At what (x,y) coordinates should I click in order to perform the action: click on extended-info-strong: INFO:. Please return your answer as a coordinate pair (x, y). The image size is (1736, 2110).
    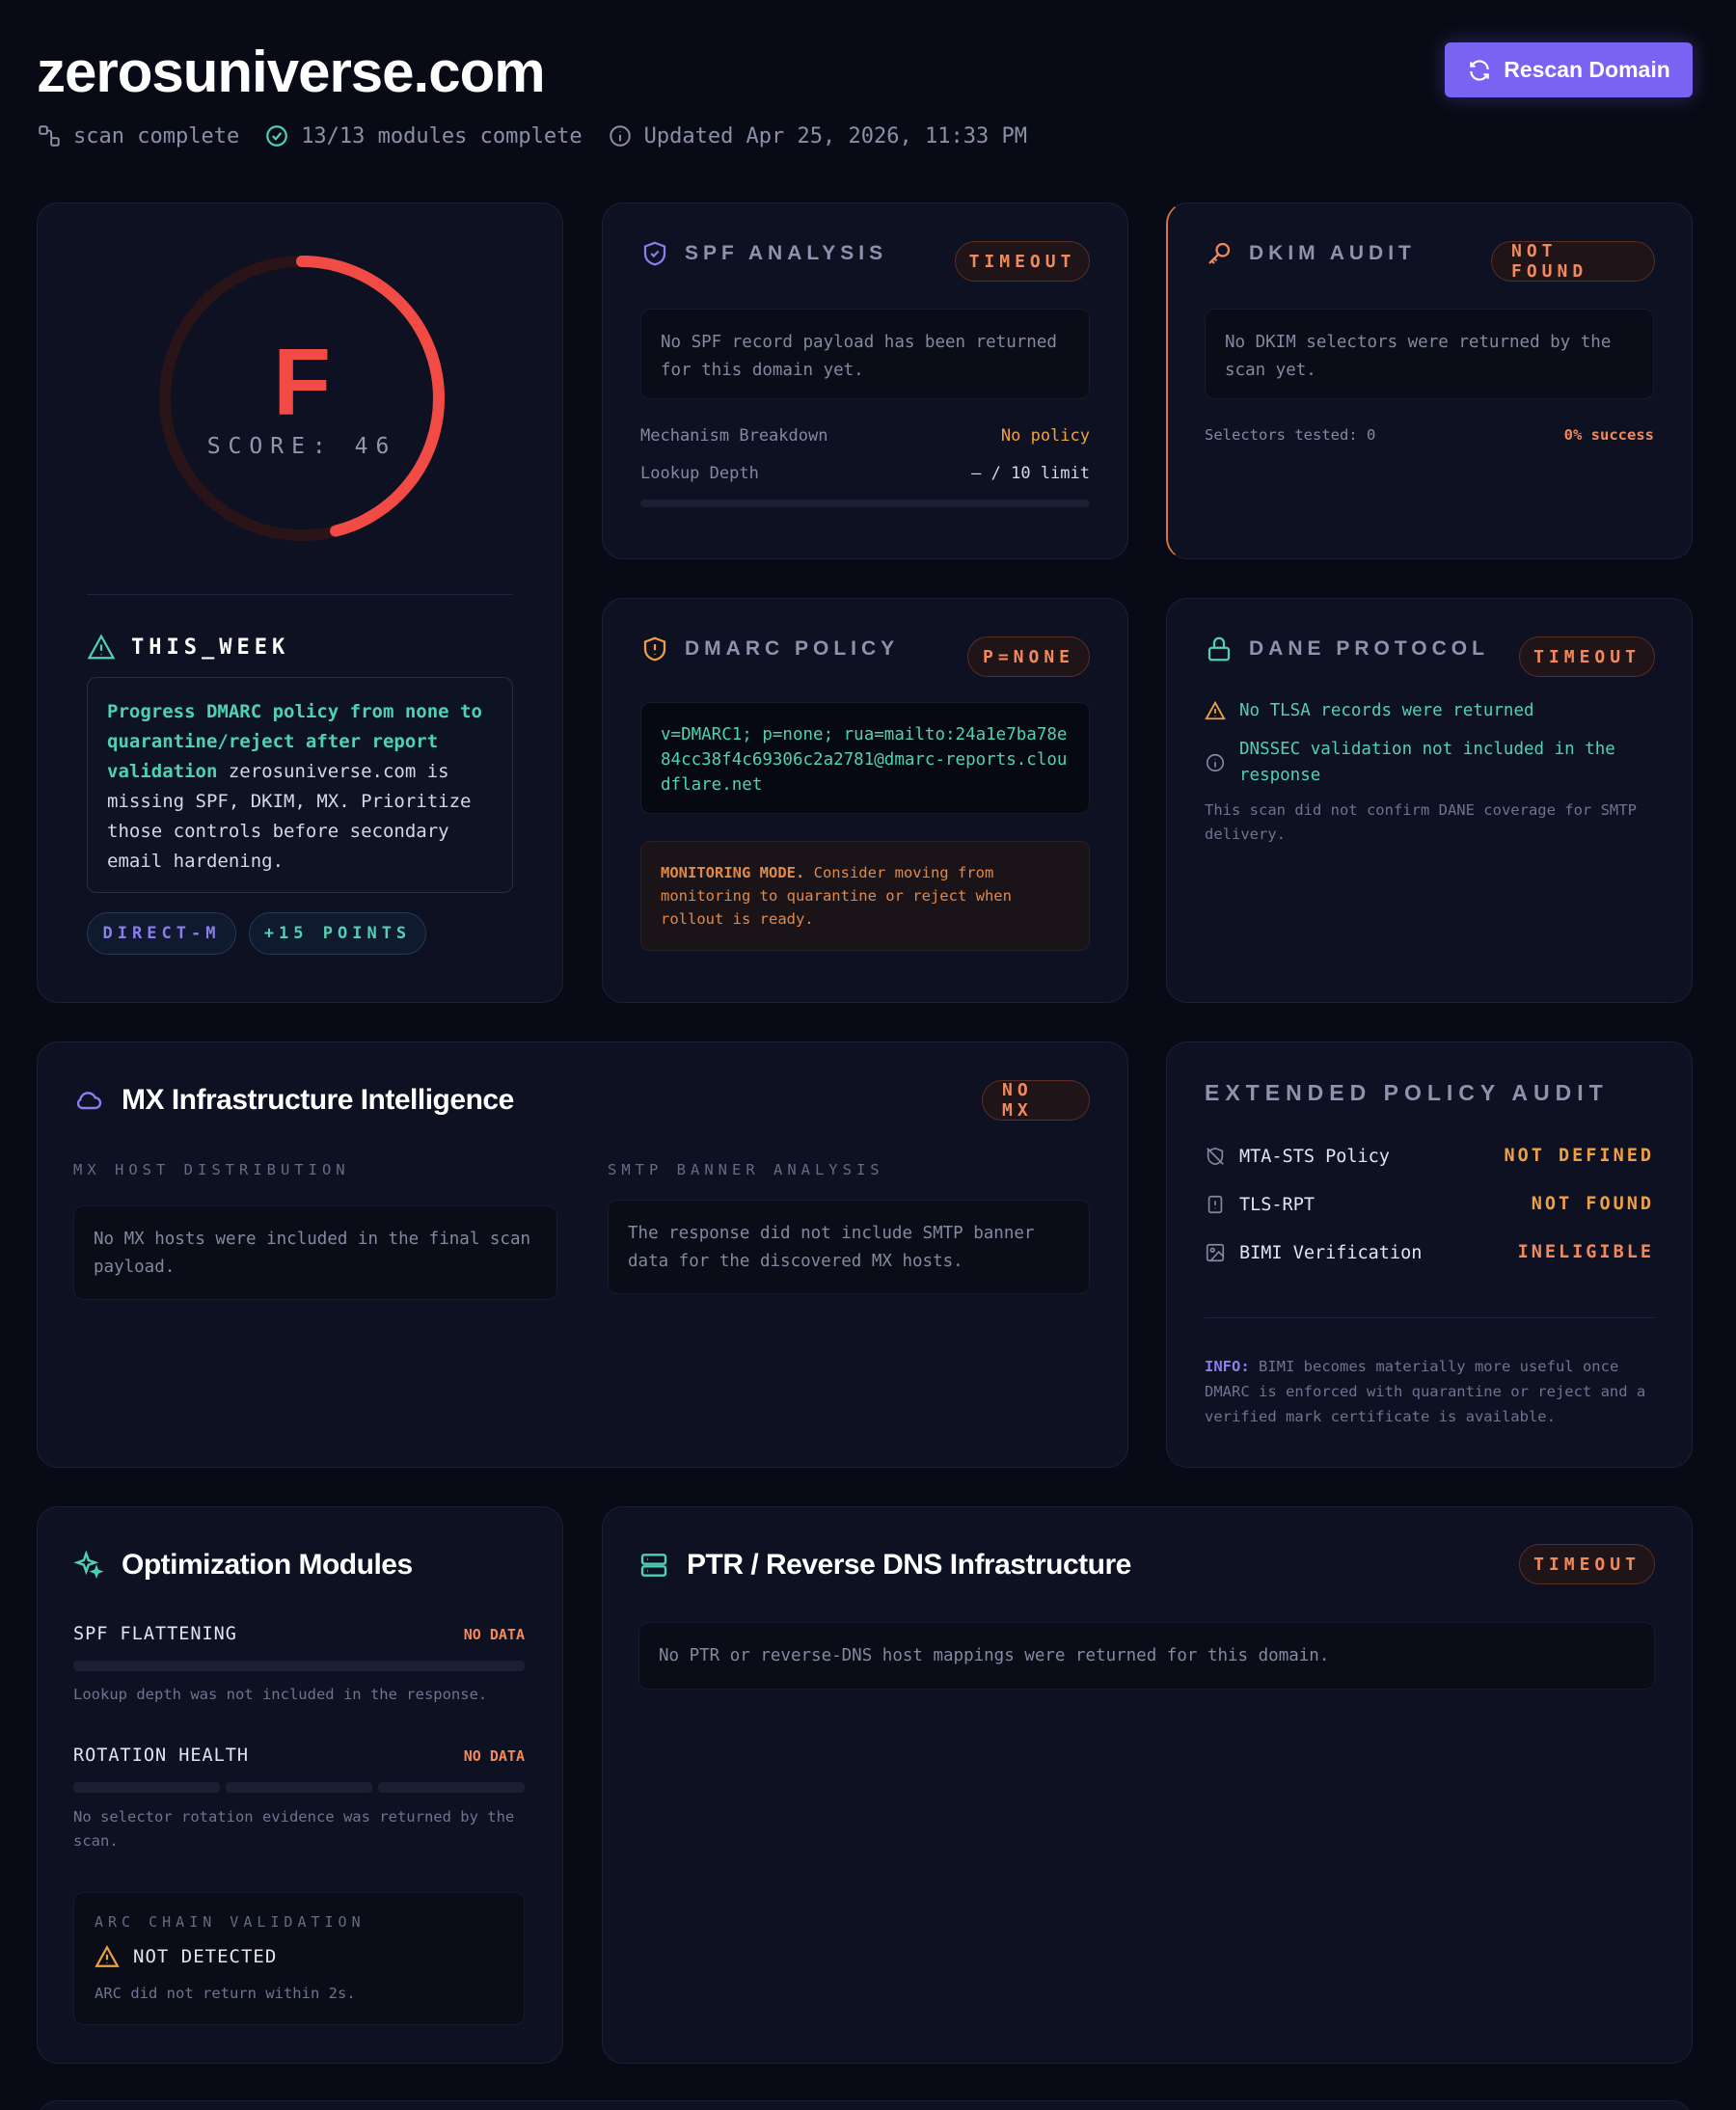
    Looking at the image, I should click on (1227, 1366).